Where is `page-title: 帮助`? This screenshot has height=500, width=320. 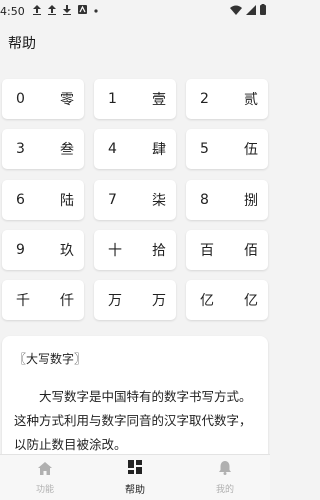 page-title: 帮助 is located at coordinates (22, 44).